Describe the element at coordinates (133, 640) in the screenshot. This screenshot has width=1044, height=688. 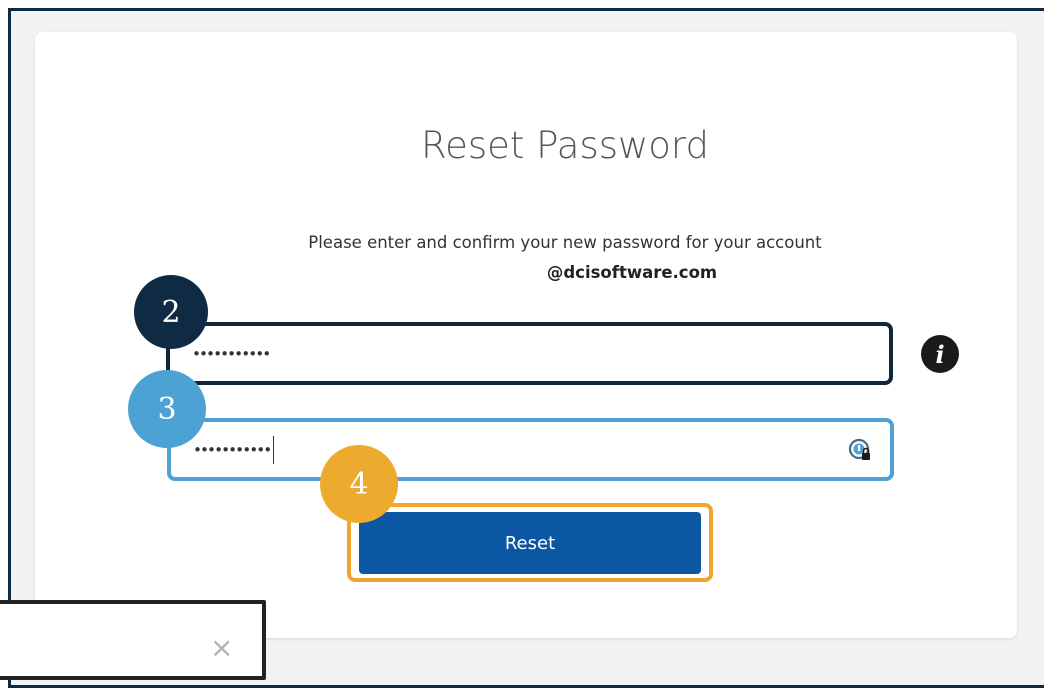
I see `popup-dialog: ×` at that location.